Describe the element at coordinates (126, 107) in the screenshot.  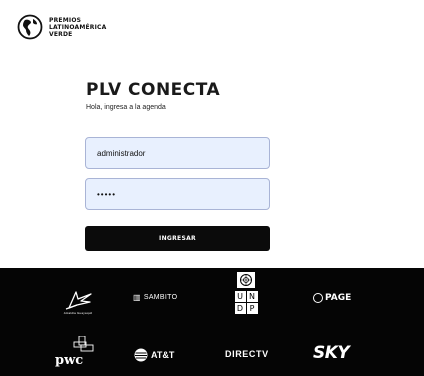
I see `page-subtitle: Hola, ingresa a la agenda` at that location.